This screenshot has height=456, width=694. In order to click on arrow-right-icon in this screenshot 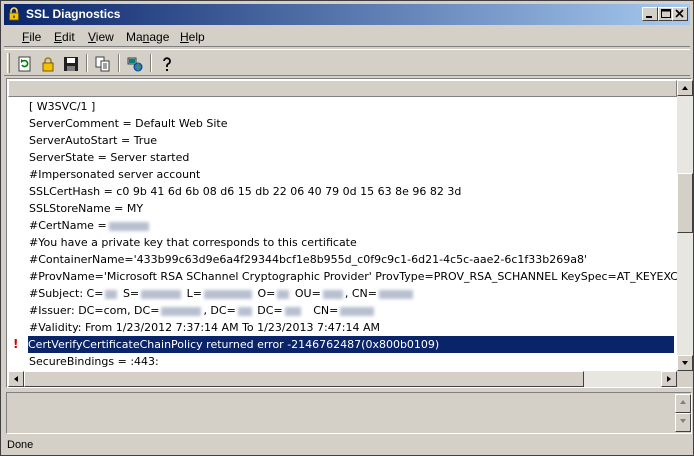, I will do `click(669, 379)`.